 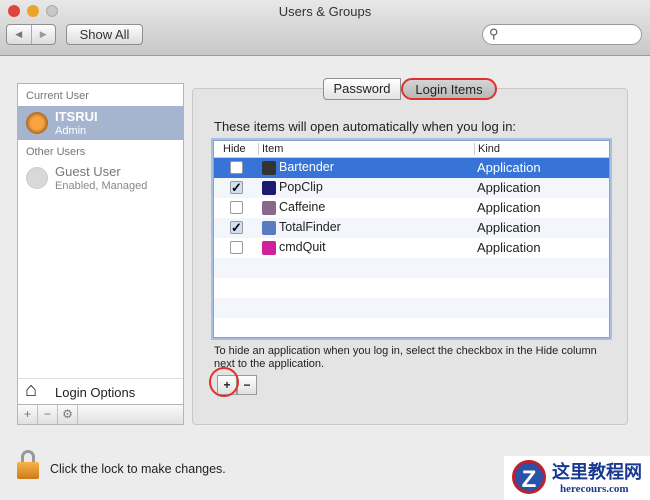 I want to click on user-name: Guest User, so click(x=88, y=171).